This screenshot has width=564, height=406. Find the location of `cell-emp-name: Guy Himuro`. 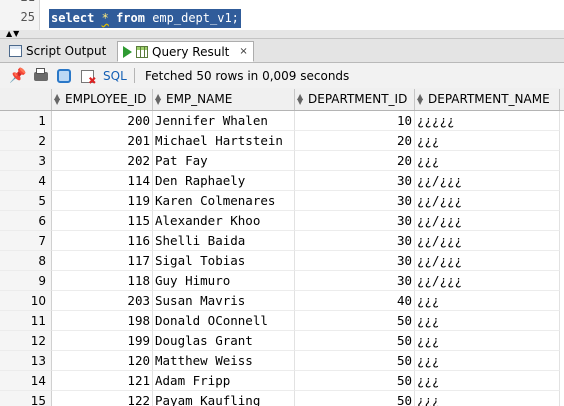

cell-emp-name: Guy Himuro is located at coordinates (224, 281).